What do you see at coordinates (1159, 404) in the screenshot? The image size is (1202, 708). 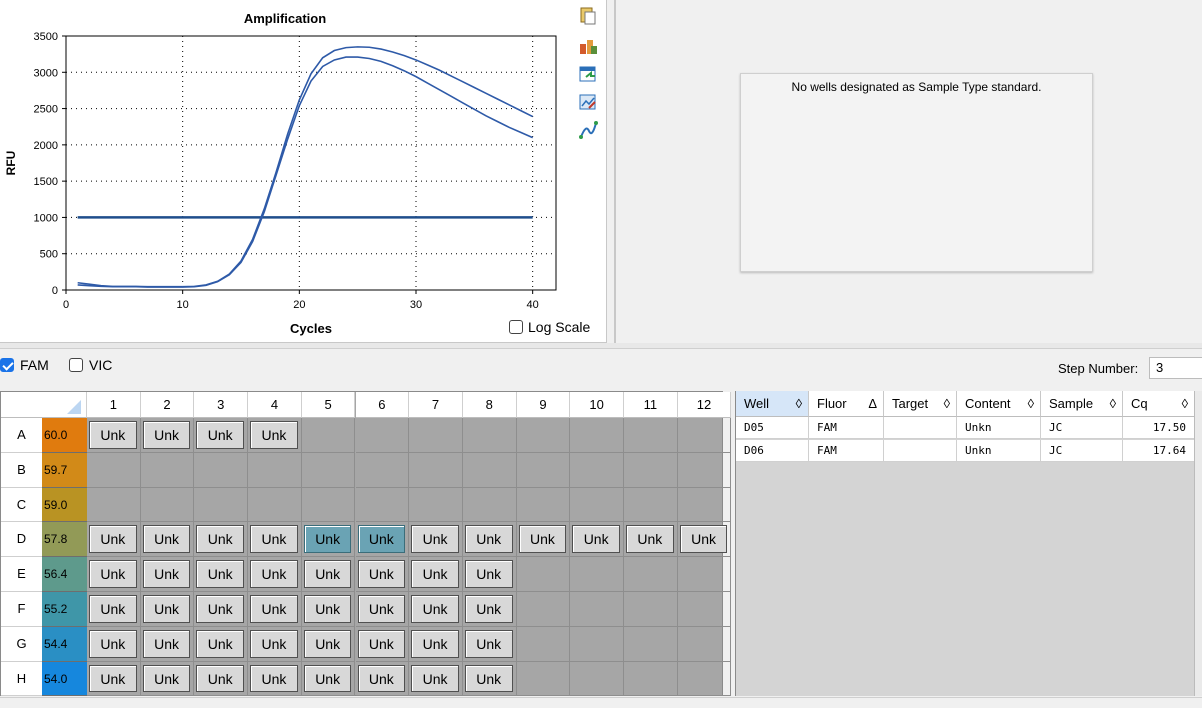 I see `column-header-cq: Cq ◊` at bounding box center [1159, 404].